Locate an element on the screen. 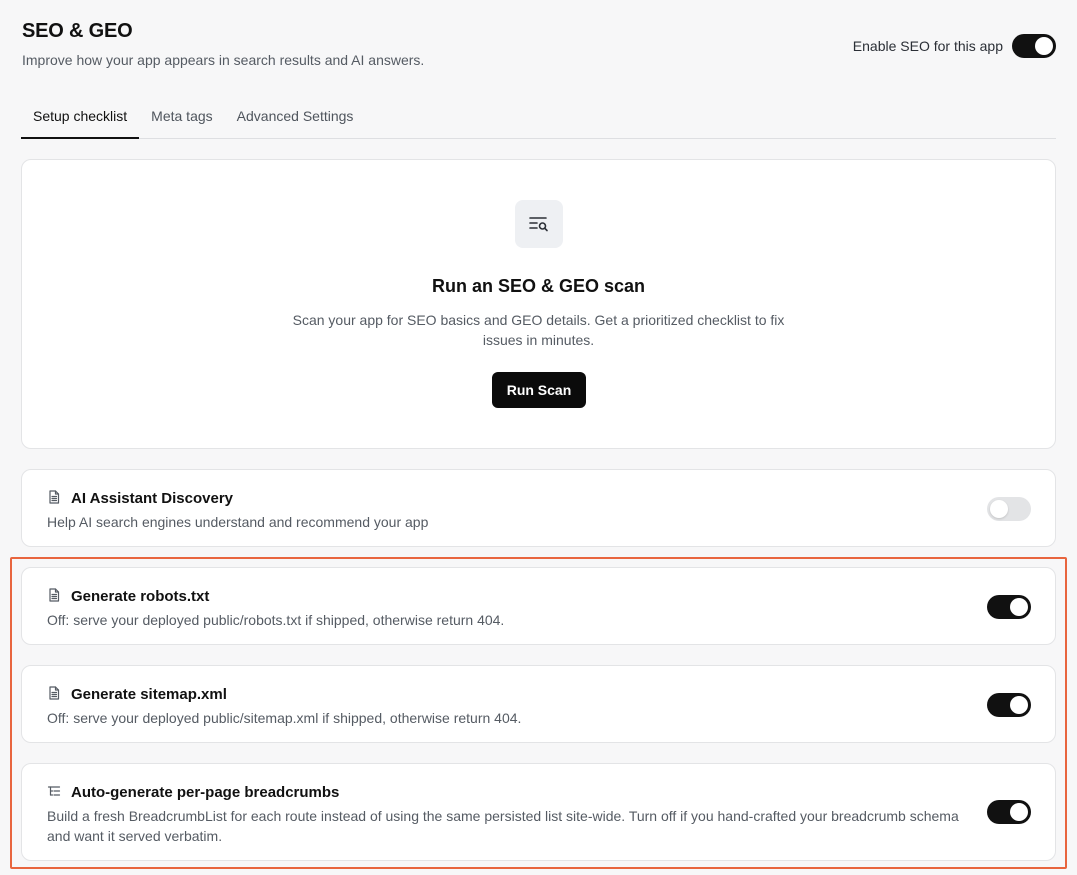 The height and width of the screenshot is (875, 1077). auto-breadcrumbs-toggle is located at coordinates (1009, 812).